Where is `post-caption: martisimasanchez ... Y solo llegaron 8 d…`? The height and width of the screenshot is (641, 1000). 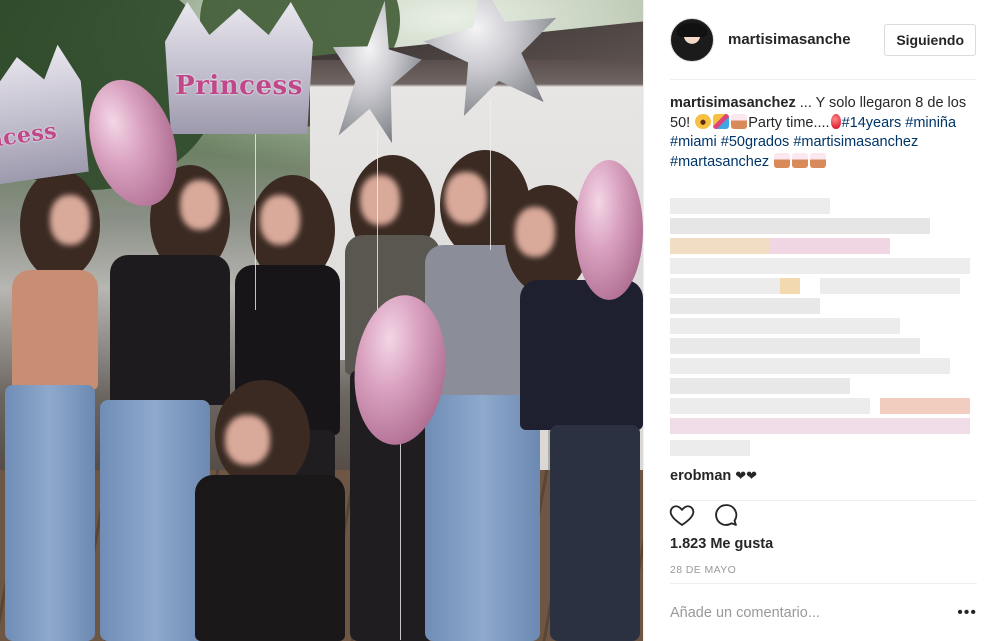 post-caption: martisimasanchez ... Y solo llegaron 8 d… is located at coordinates (823, 126).